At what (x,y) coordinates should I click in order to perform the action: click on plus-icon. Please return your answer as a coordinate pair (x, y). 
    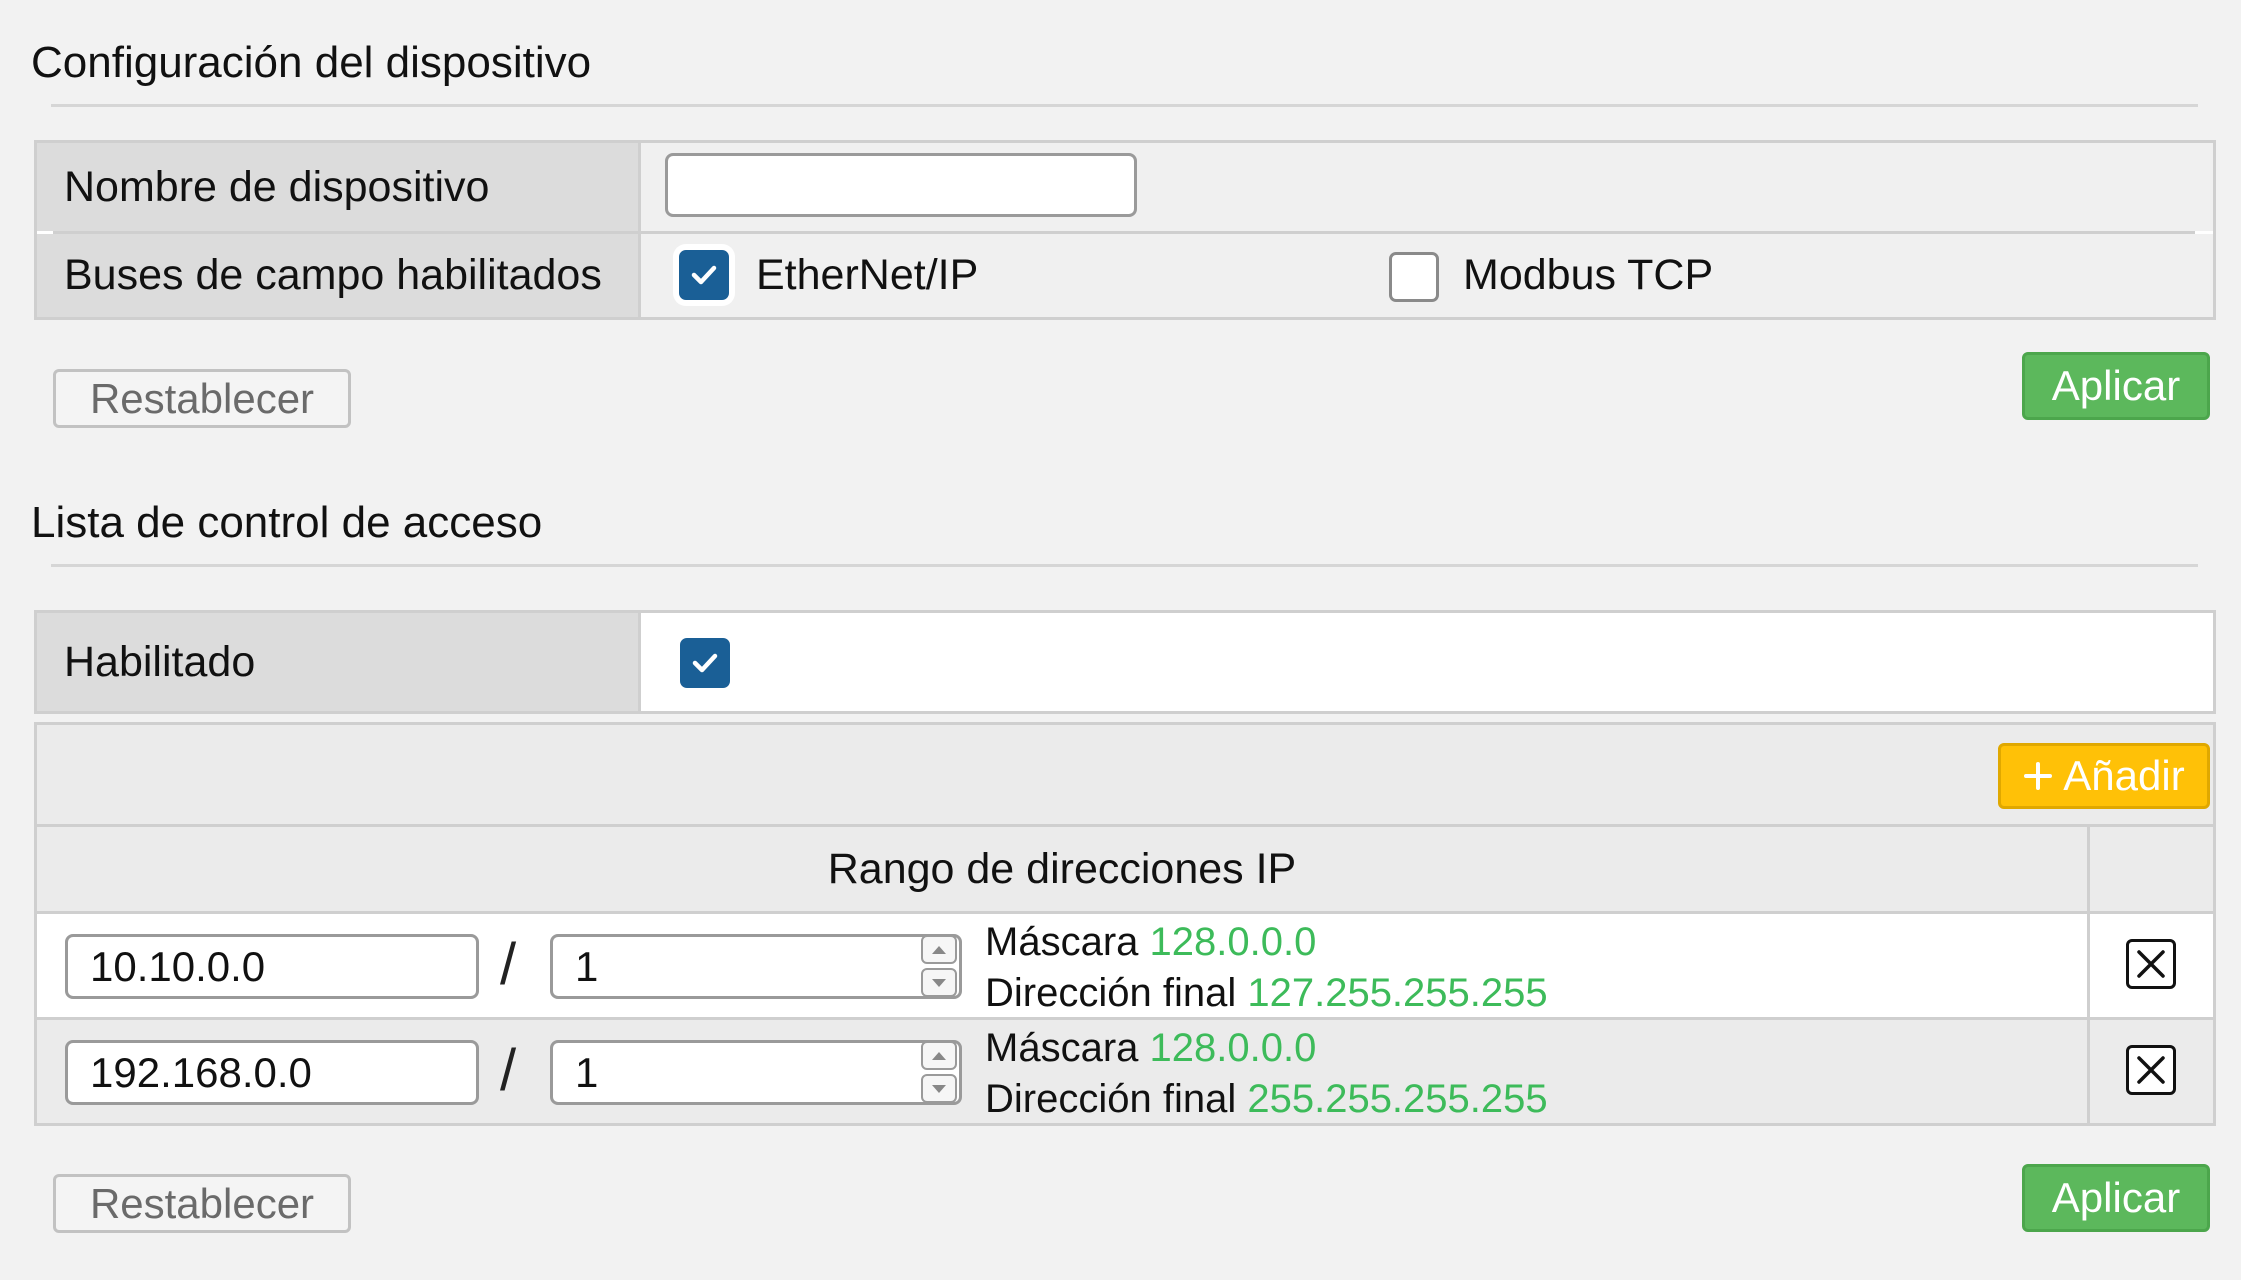
    Looking at the image, I should click on (2038, 776).